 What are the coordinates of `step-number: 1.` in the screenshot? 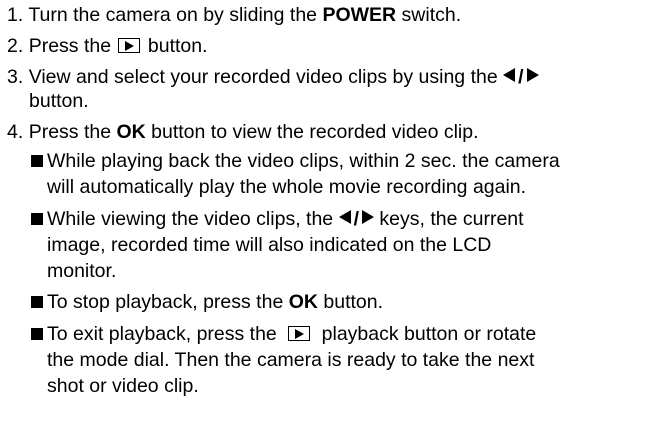 It's located at (15, 15).